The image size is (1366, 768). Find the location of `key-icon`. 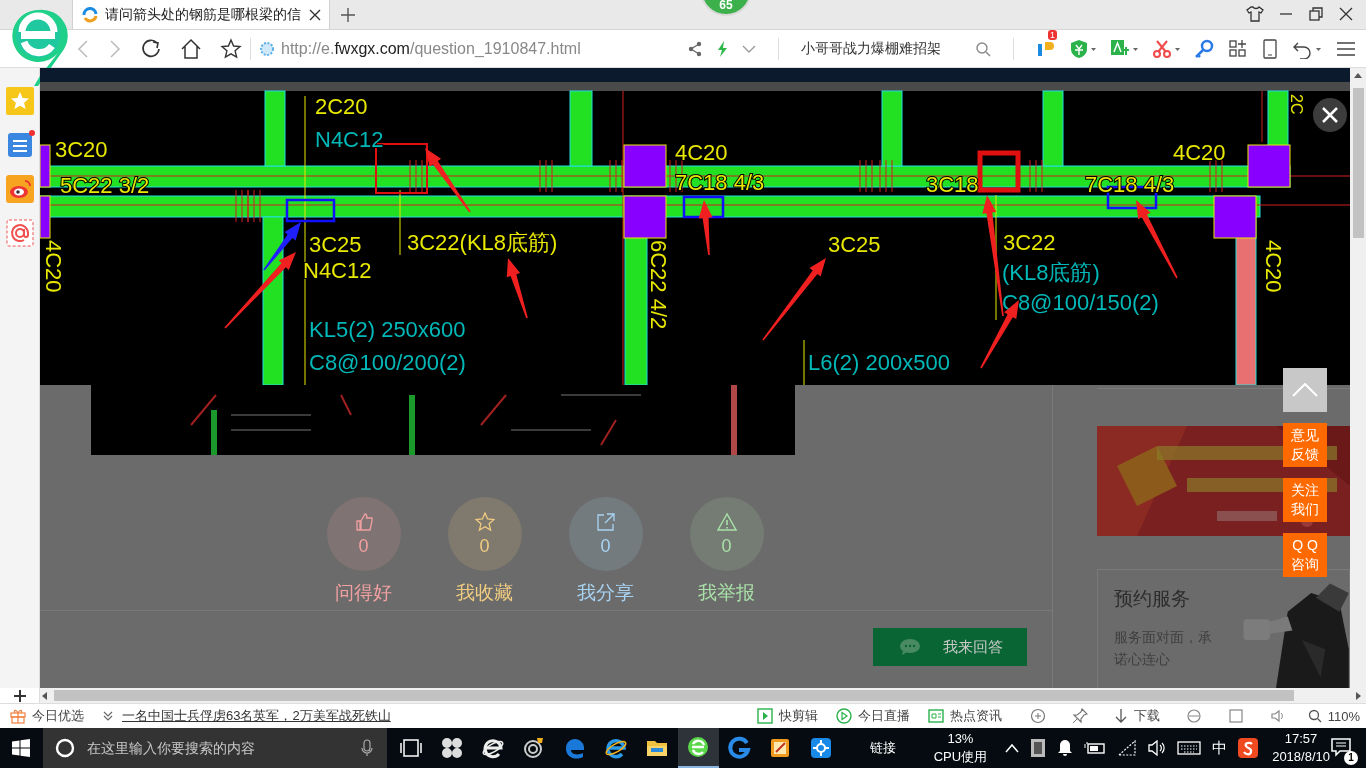

key-icon is located at coordinates (1204, 48).